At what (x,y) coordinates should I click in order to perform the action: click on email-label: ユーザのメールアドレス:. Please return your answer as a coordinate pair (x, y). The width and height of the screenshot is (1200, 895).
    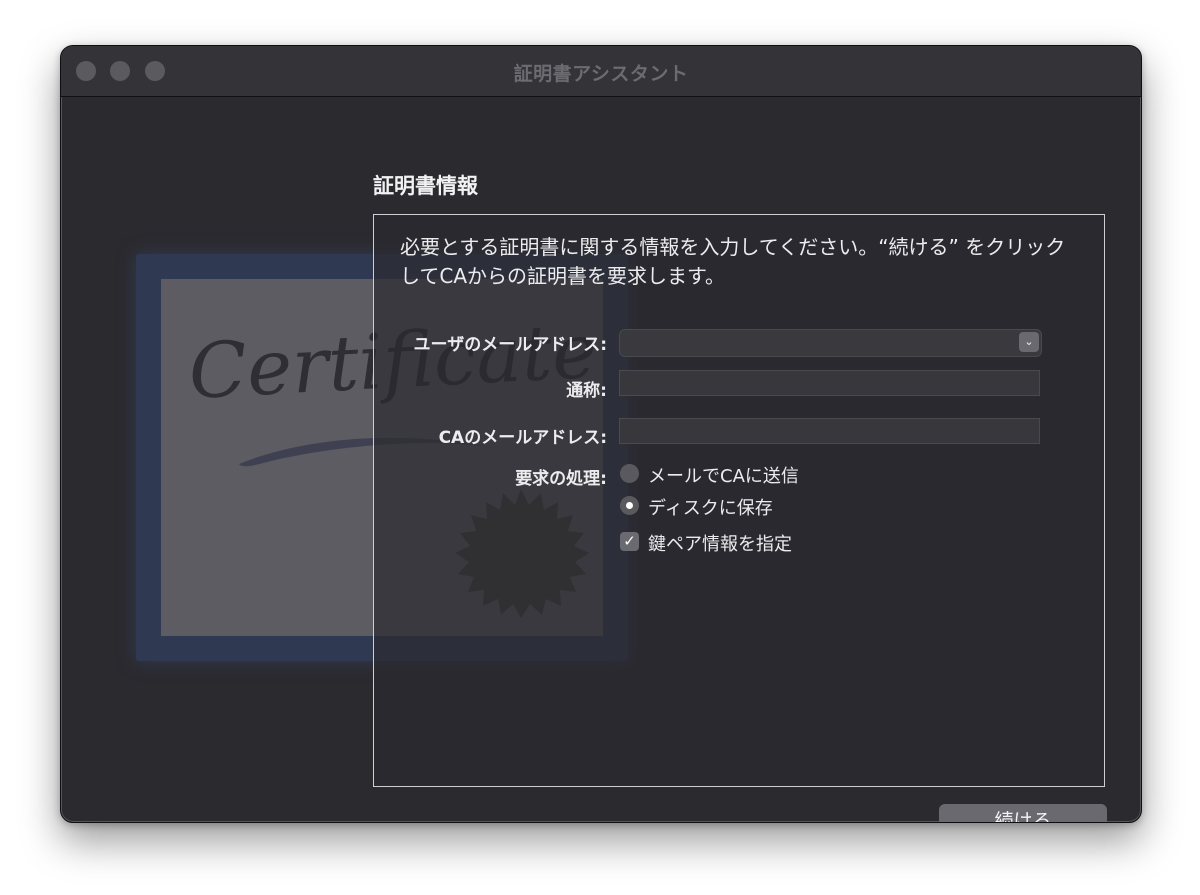
    Looking at the image, I should click on (510, 345).